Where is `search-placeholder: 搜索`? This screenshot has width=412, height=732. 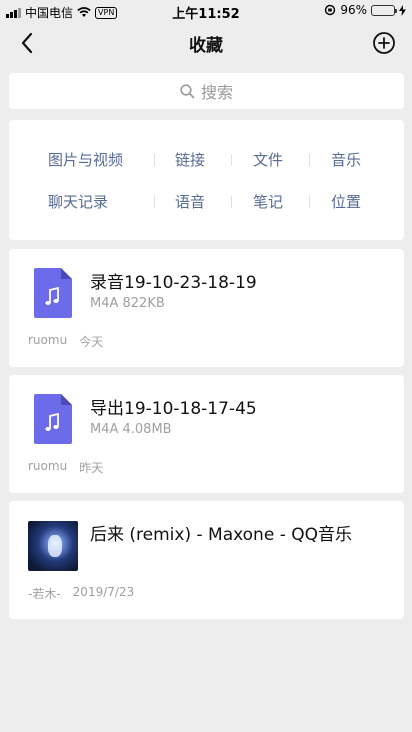
search-placeholder: 搜索 is located at coordinates (216, 92).